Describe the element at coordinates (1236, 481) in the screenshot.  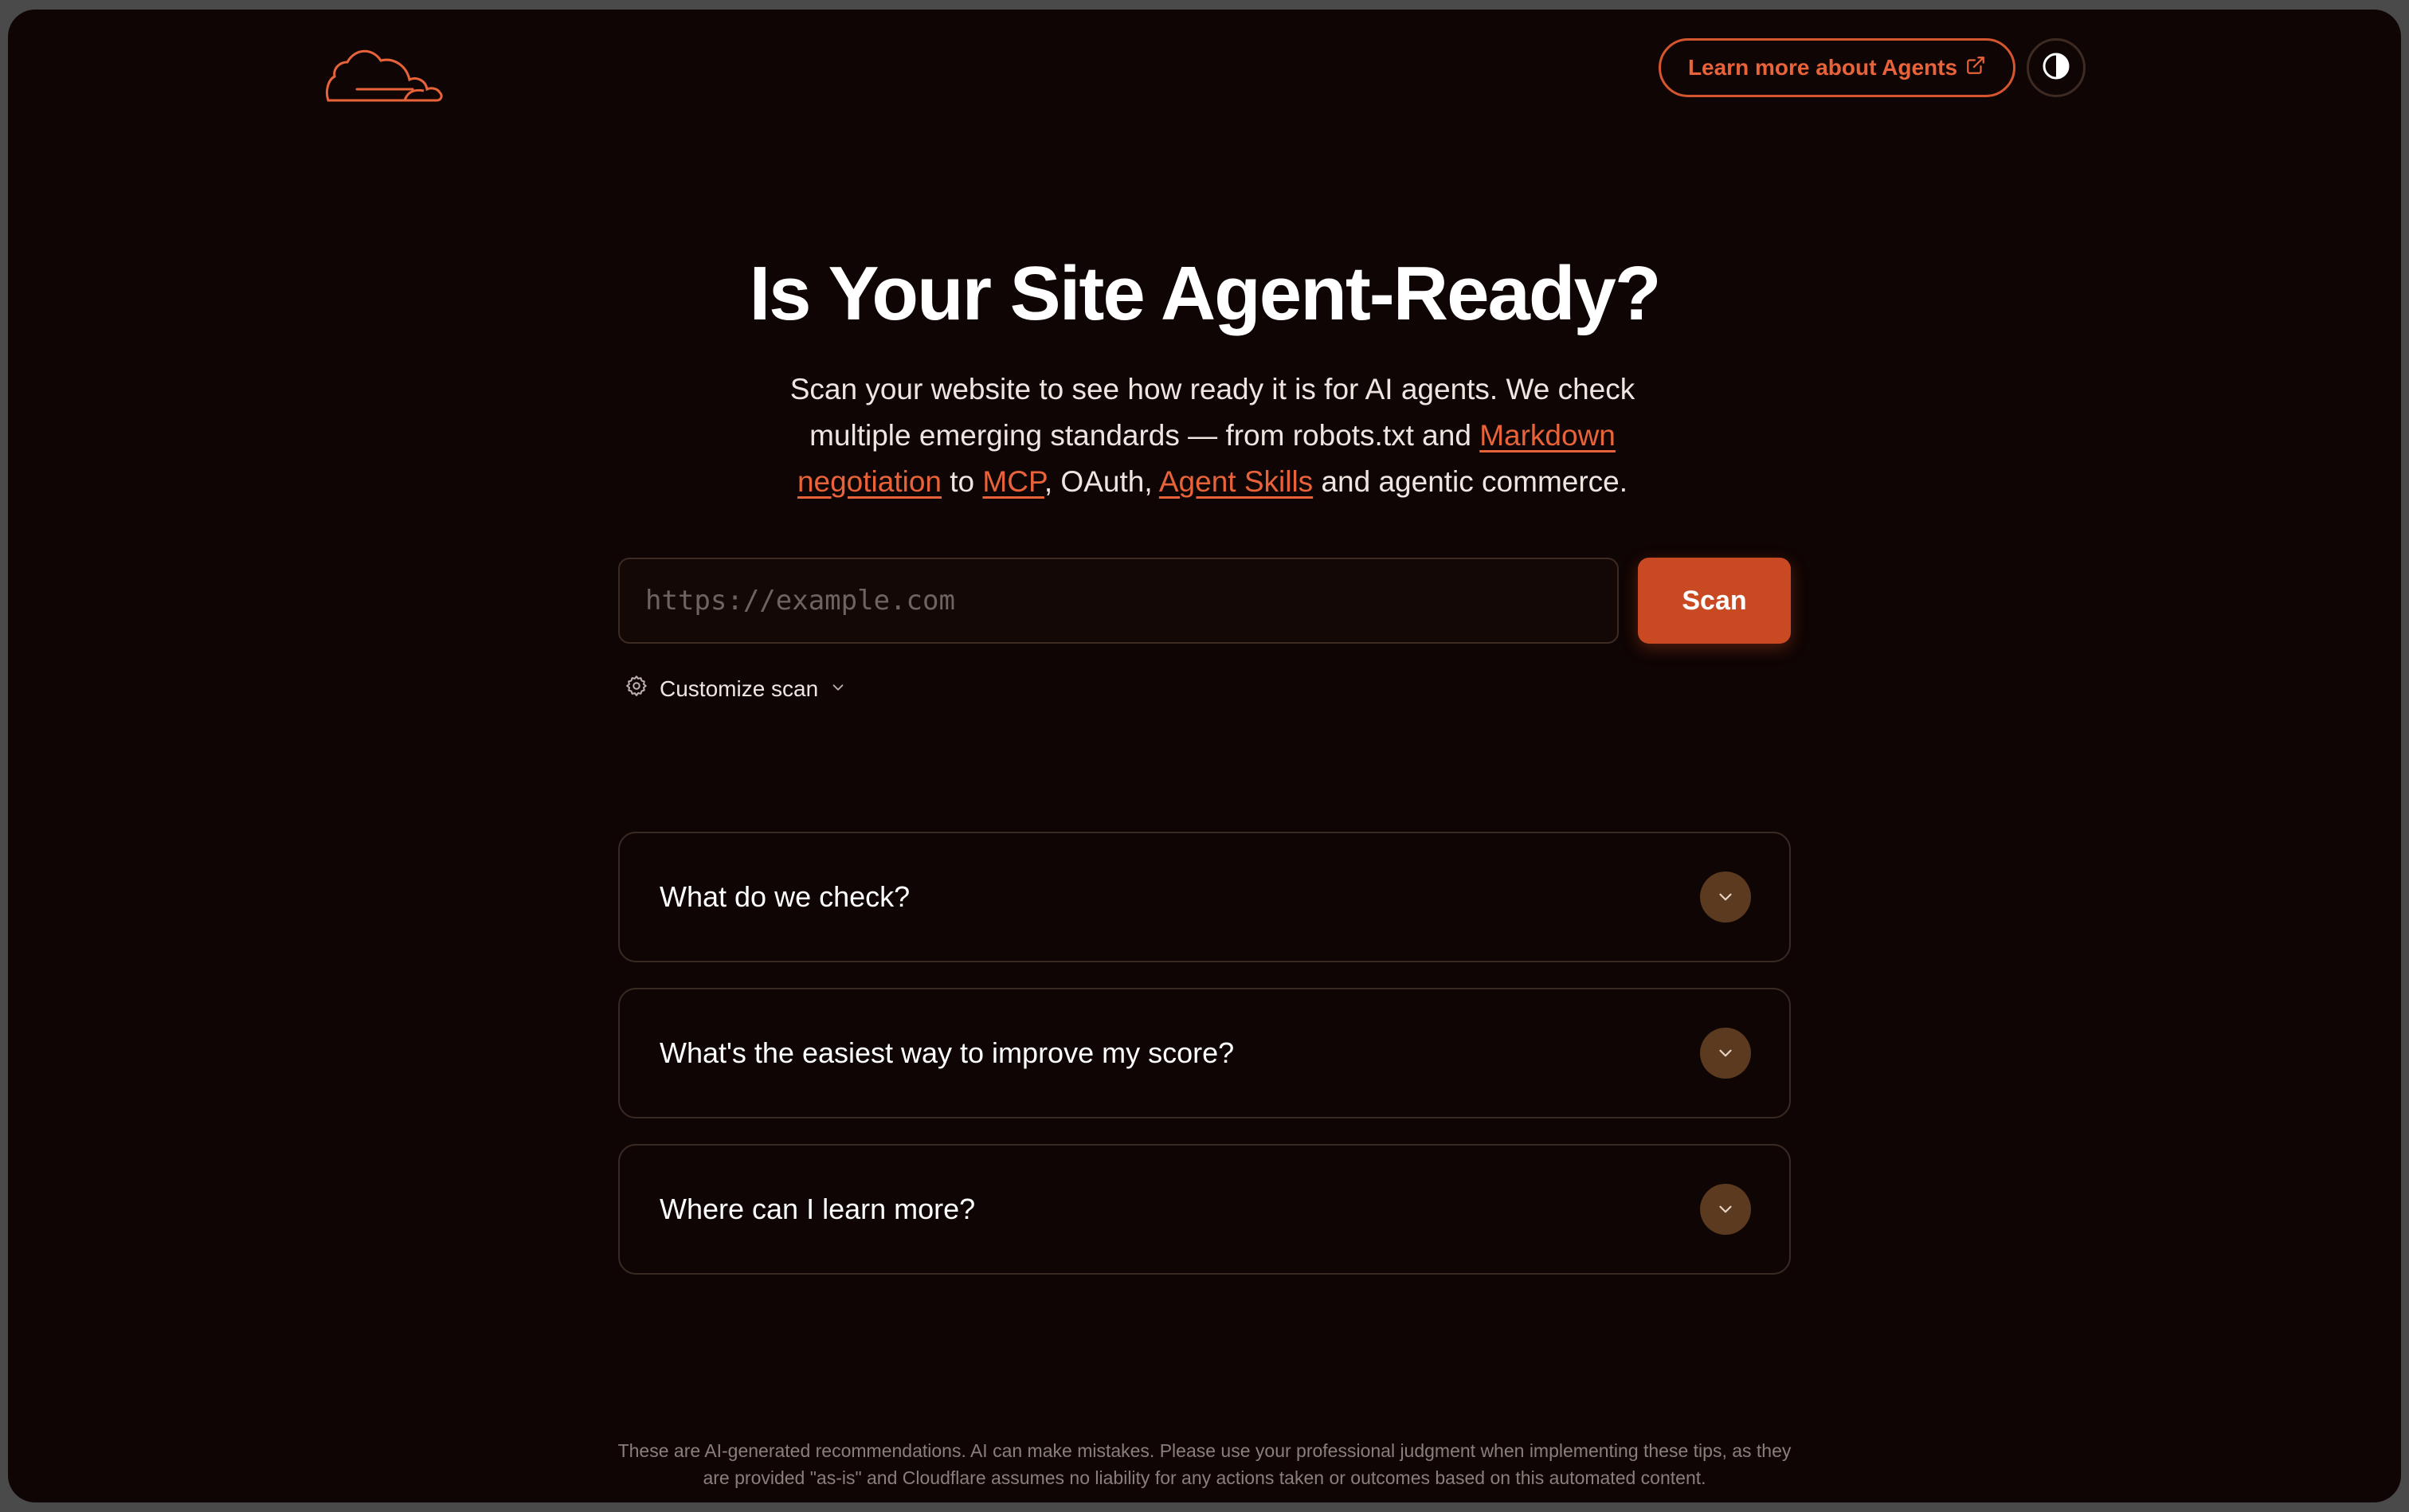
I see `agent-skills-link: Agent Skills` at that location.